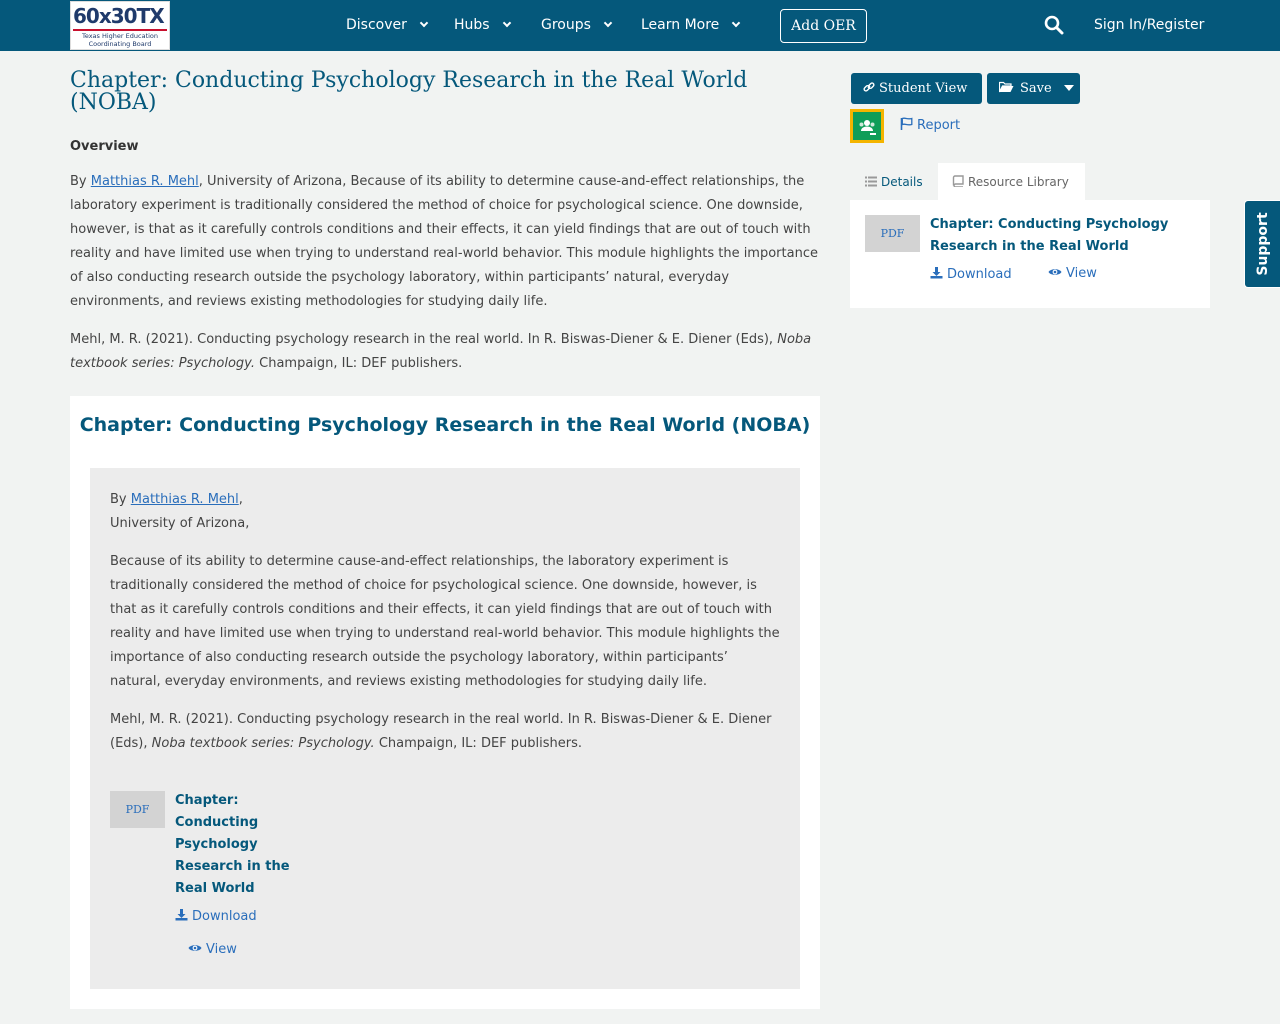 The image size is (1280, 1024). I want to click on tab-details: Details, so click(893, 182).